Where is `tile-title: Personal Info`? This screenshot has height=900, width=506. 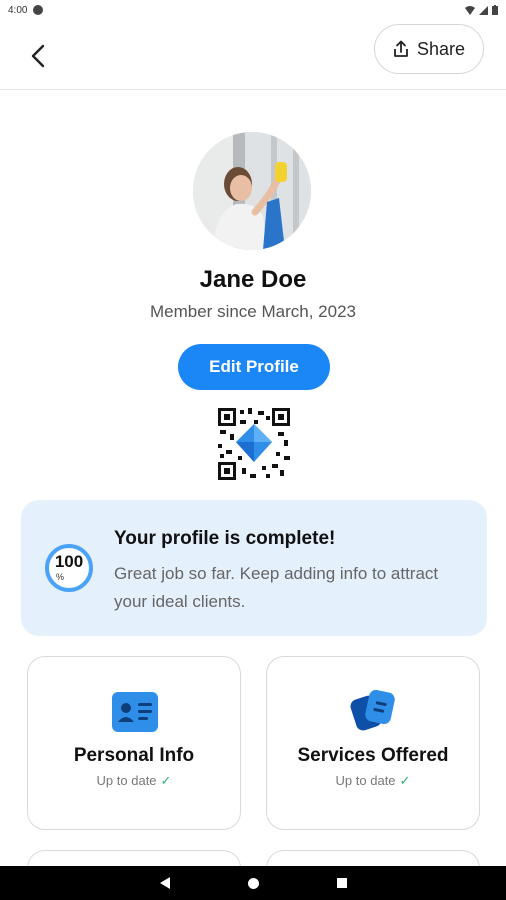 tile-title: Personal Info is located at coordinates (134, 755).